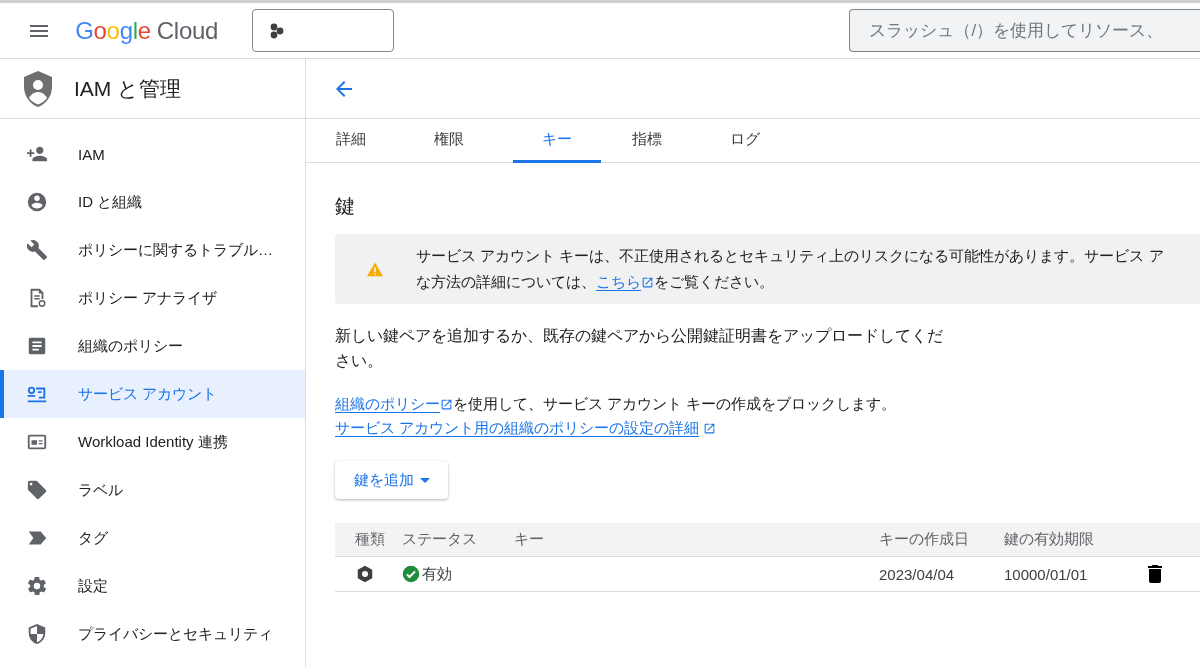 The image size is (1200, 667). I want to click on check-circle-icon, so click(411, 574).